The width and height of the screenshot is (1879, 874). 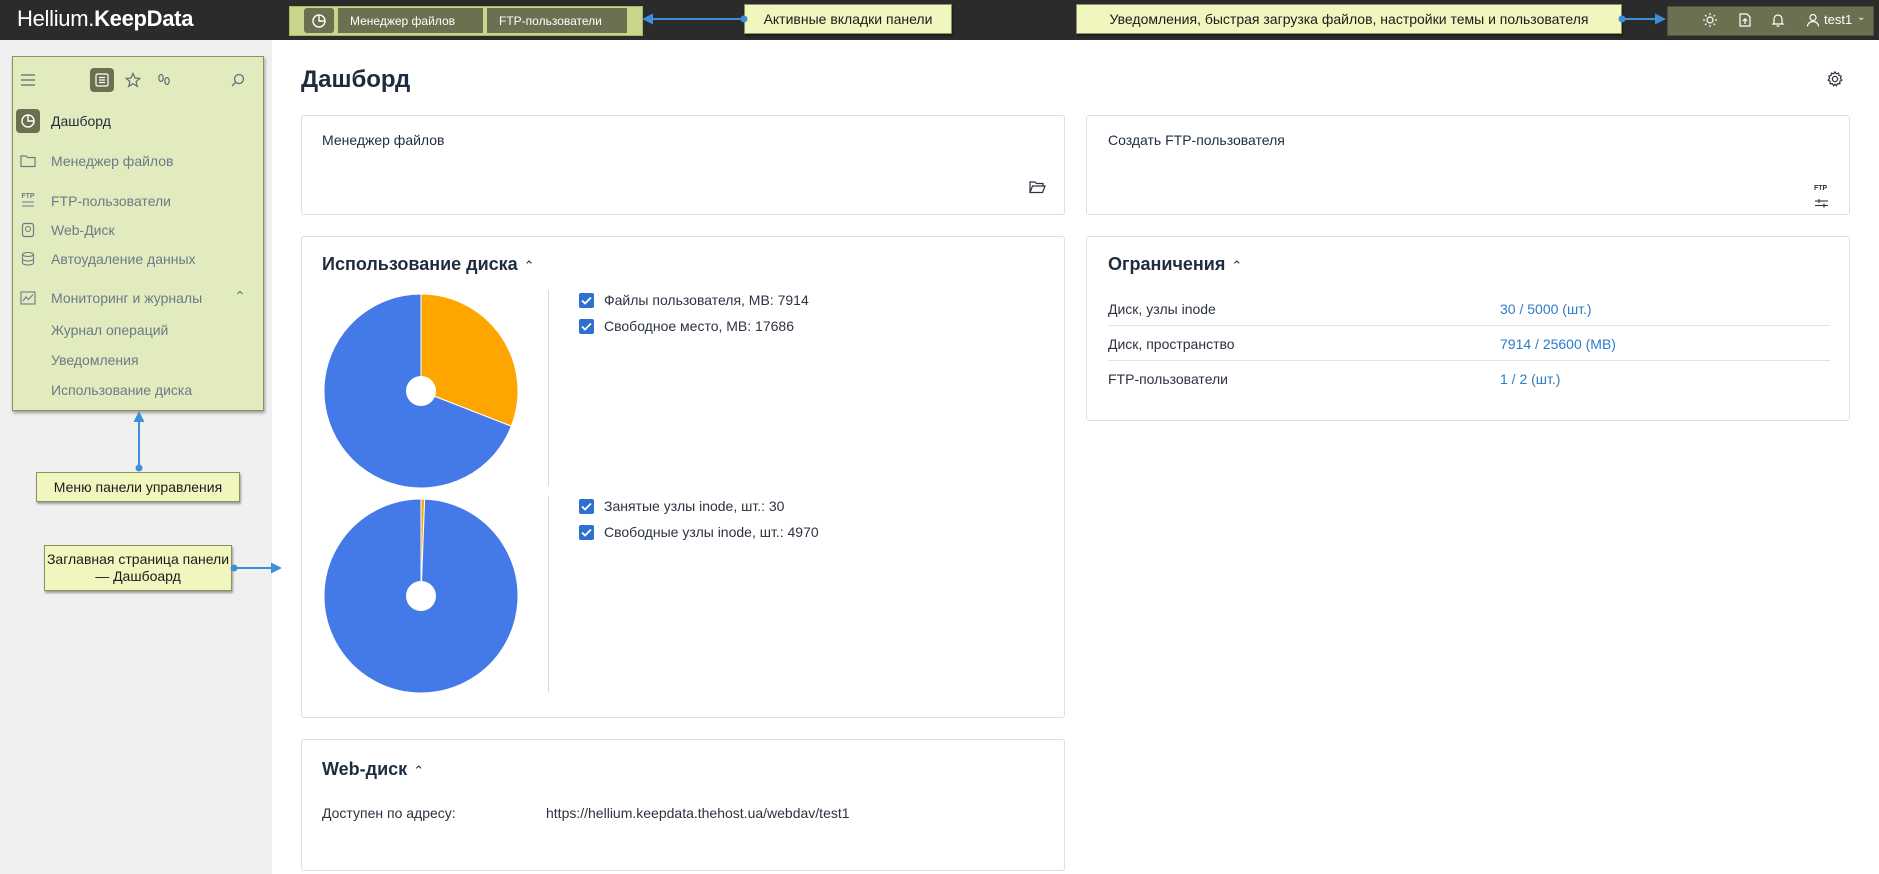 I want to click on sidebar-item-label: Web-Диск, so click(x=83, y=230).